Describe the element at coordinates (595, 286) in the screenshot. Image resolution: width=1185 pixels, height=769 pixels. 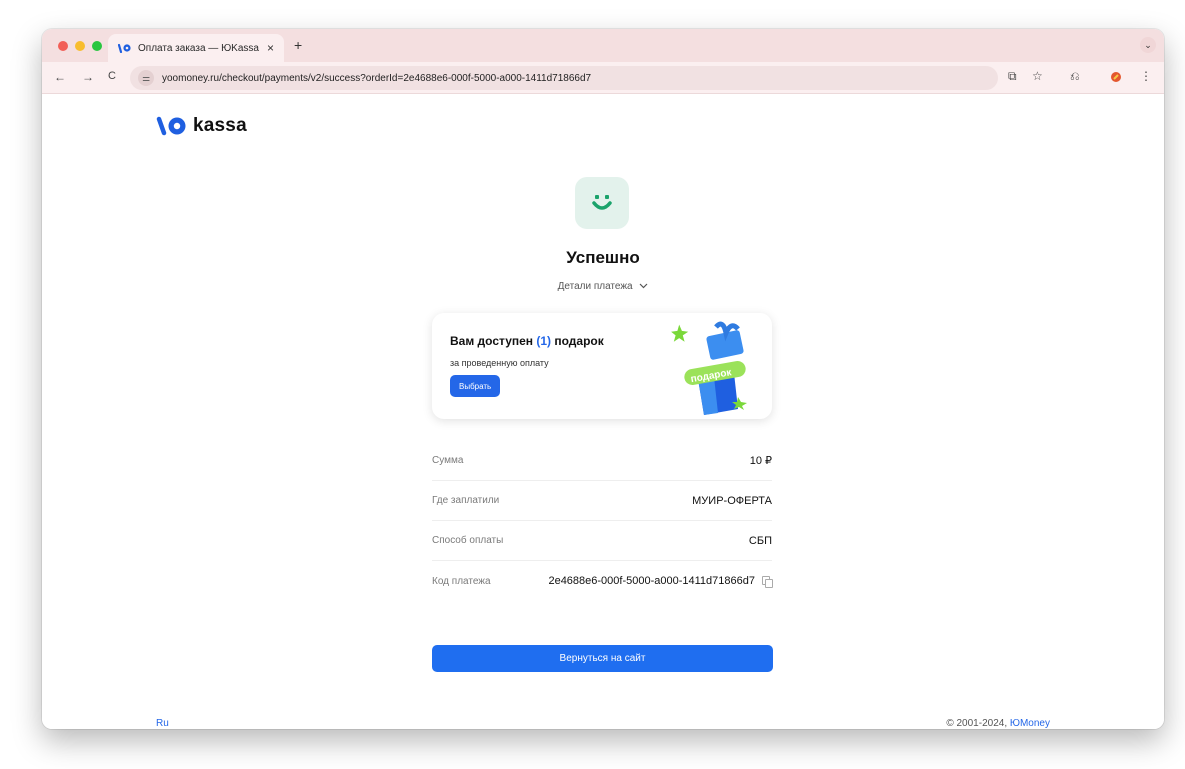
I see `payment-details-label: Детали платежа` at that location.